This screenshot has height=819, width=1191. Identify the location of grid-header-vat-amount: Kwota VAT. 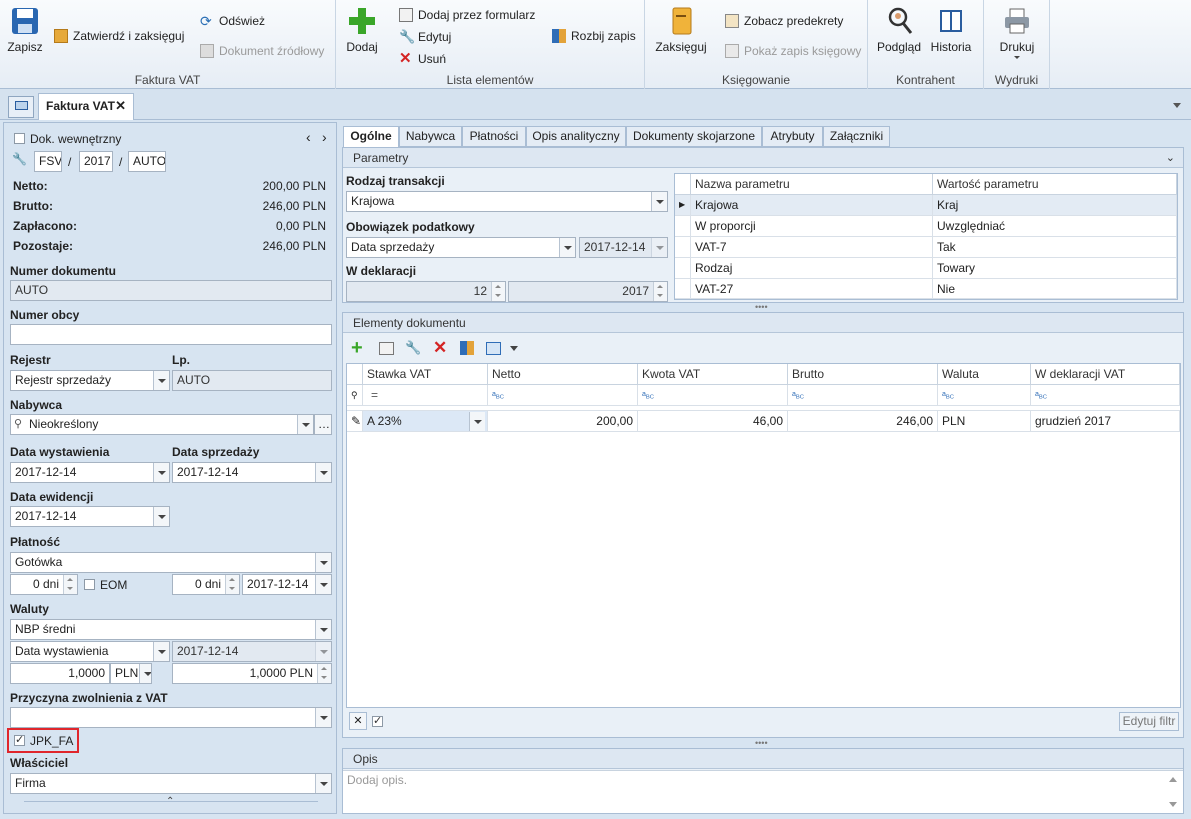
(713, 374).